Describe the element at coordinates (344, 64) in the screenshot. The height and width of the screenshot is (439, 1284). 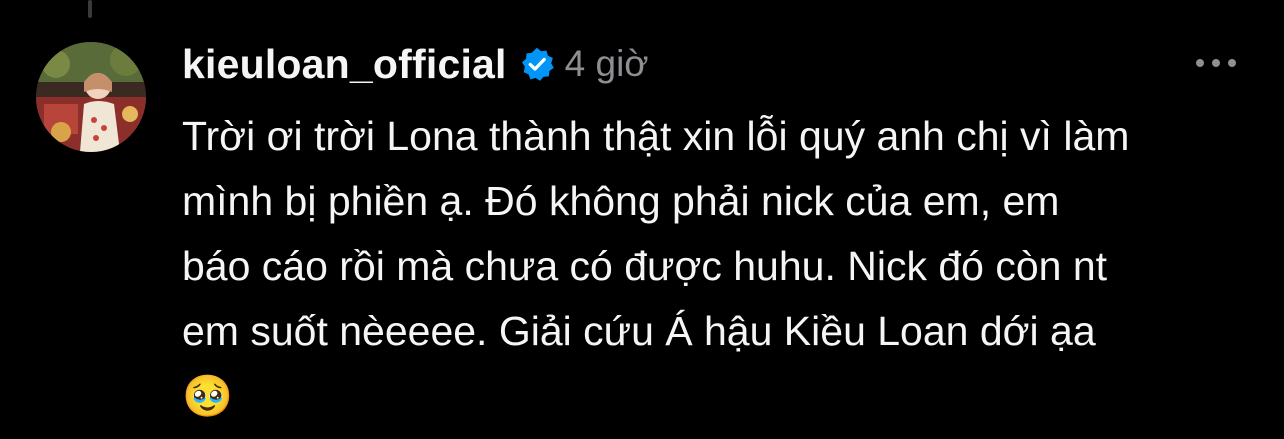
I see `username-link: kieuloan_official` at that location.